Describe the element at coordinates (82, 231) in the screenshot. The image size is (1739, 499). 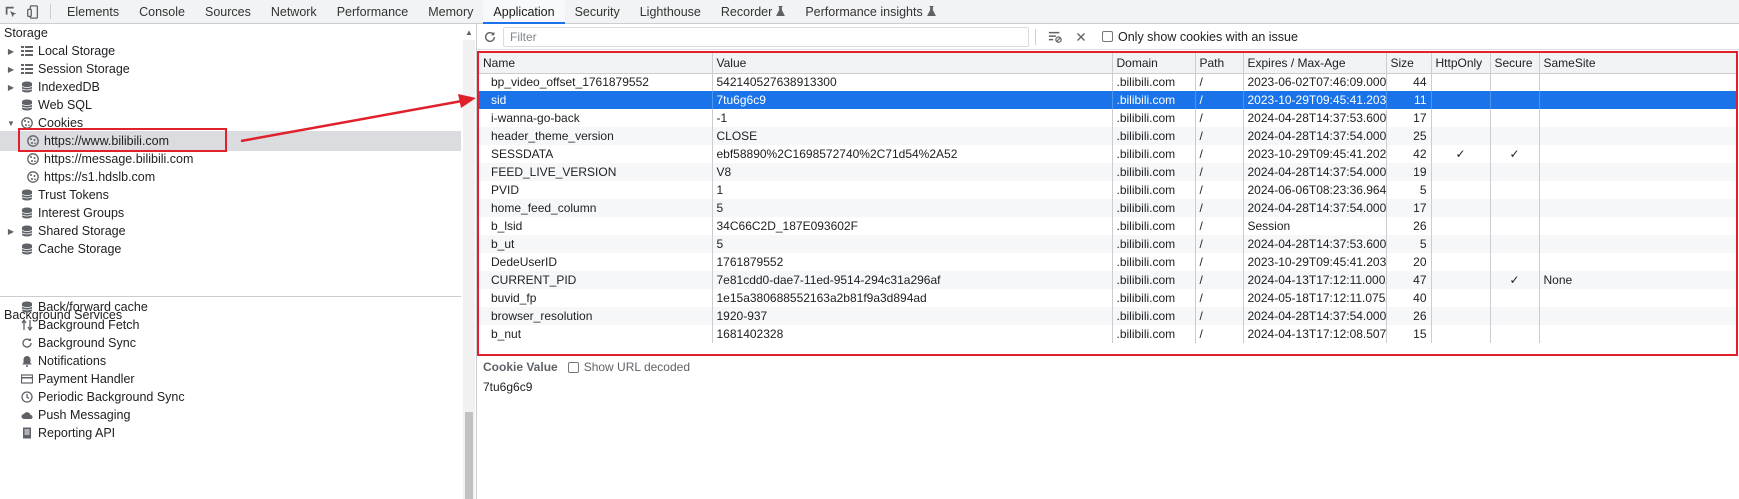
I see `sidebar-item-label: Shared Storage` at that location.